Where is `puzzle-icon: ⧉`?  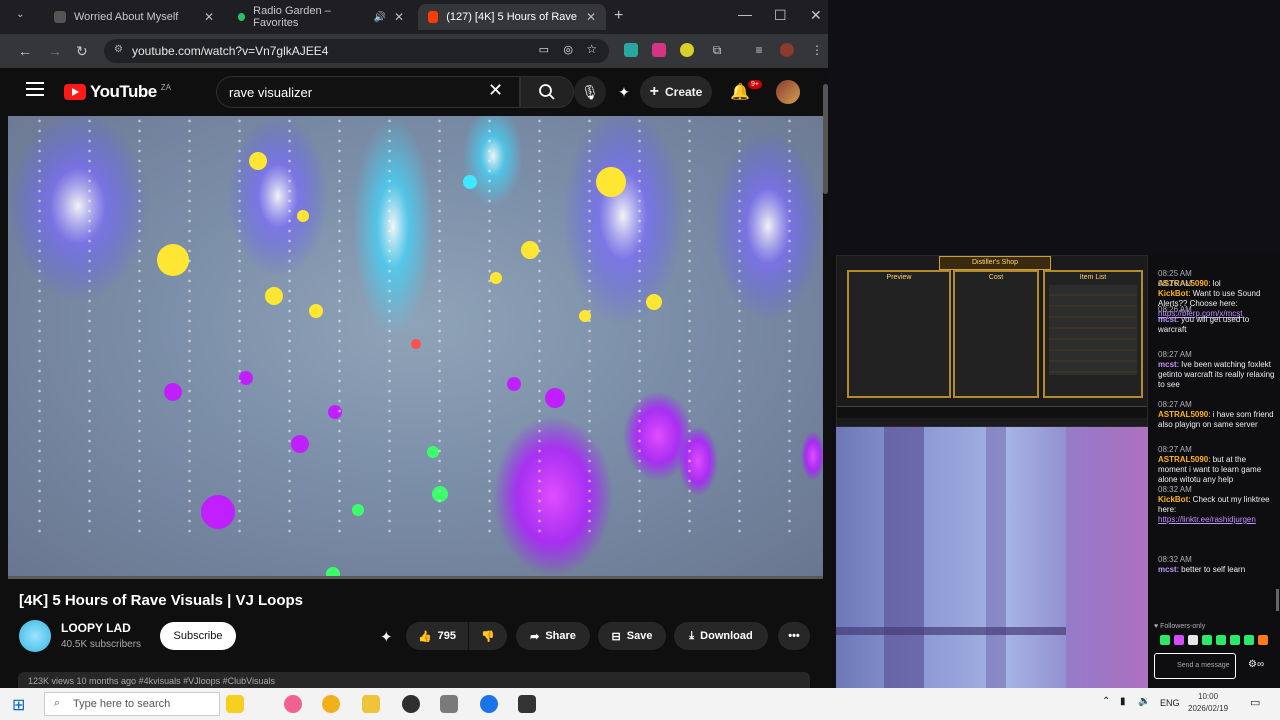
puzzle-icon: ⧉ is located at coordinates (717, 50).